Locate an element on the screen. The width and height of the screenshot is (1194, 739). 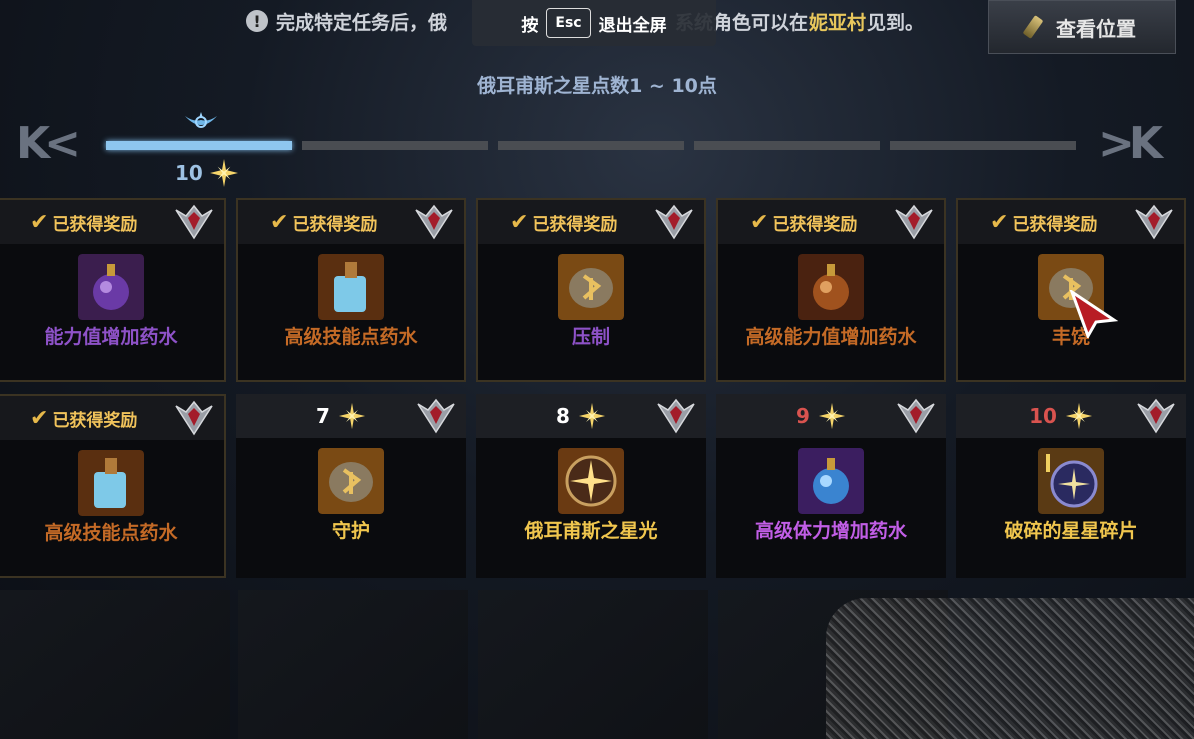
range-title: 俄耳甫斯之星点数1 ~ 10点 is located at coordinates (597, 86).